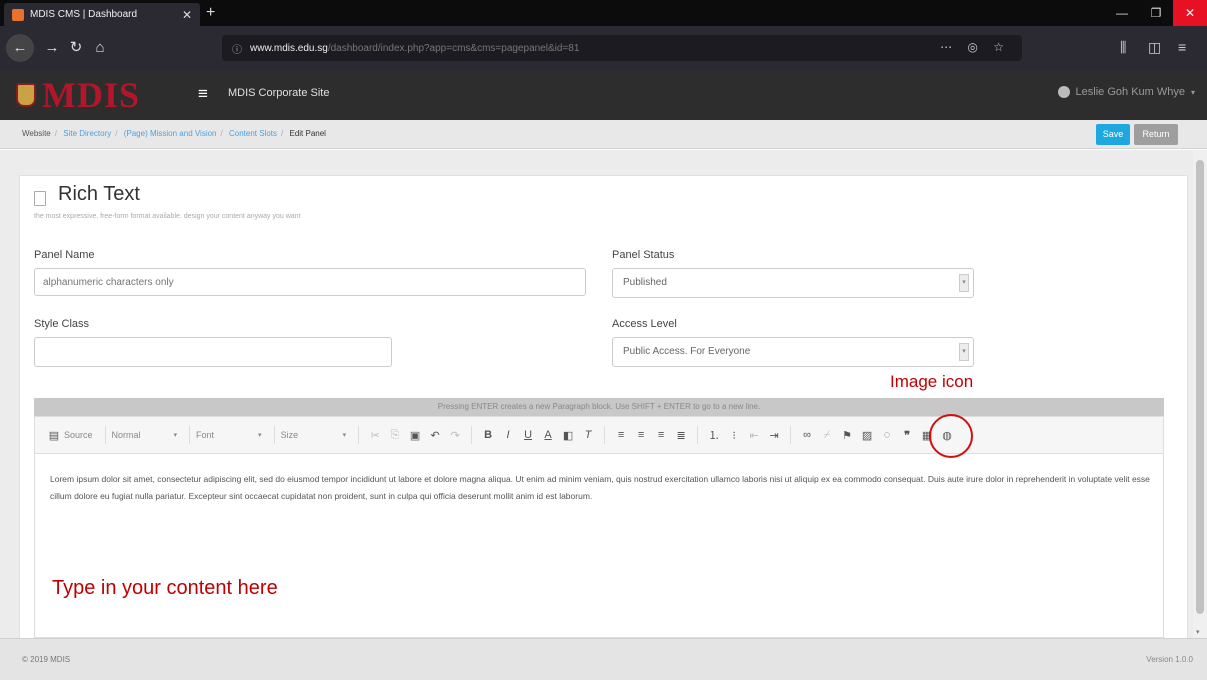 The width and height of the screenshot is (1207, 680). I want to click on browser-tab-bar: MDIS CMS | Dashboard ✕ + — ❐ ✕, so click(603, 13).